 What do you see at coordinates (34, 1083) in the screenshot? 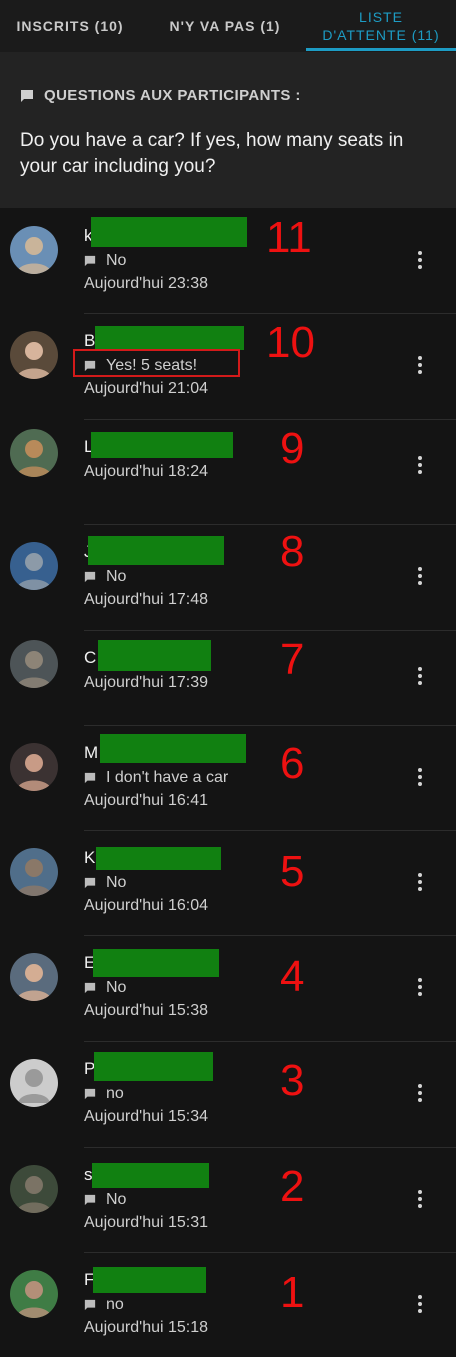
I see `default-avatar` at bounding box center [34, 1083].